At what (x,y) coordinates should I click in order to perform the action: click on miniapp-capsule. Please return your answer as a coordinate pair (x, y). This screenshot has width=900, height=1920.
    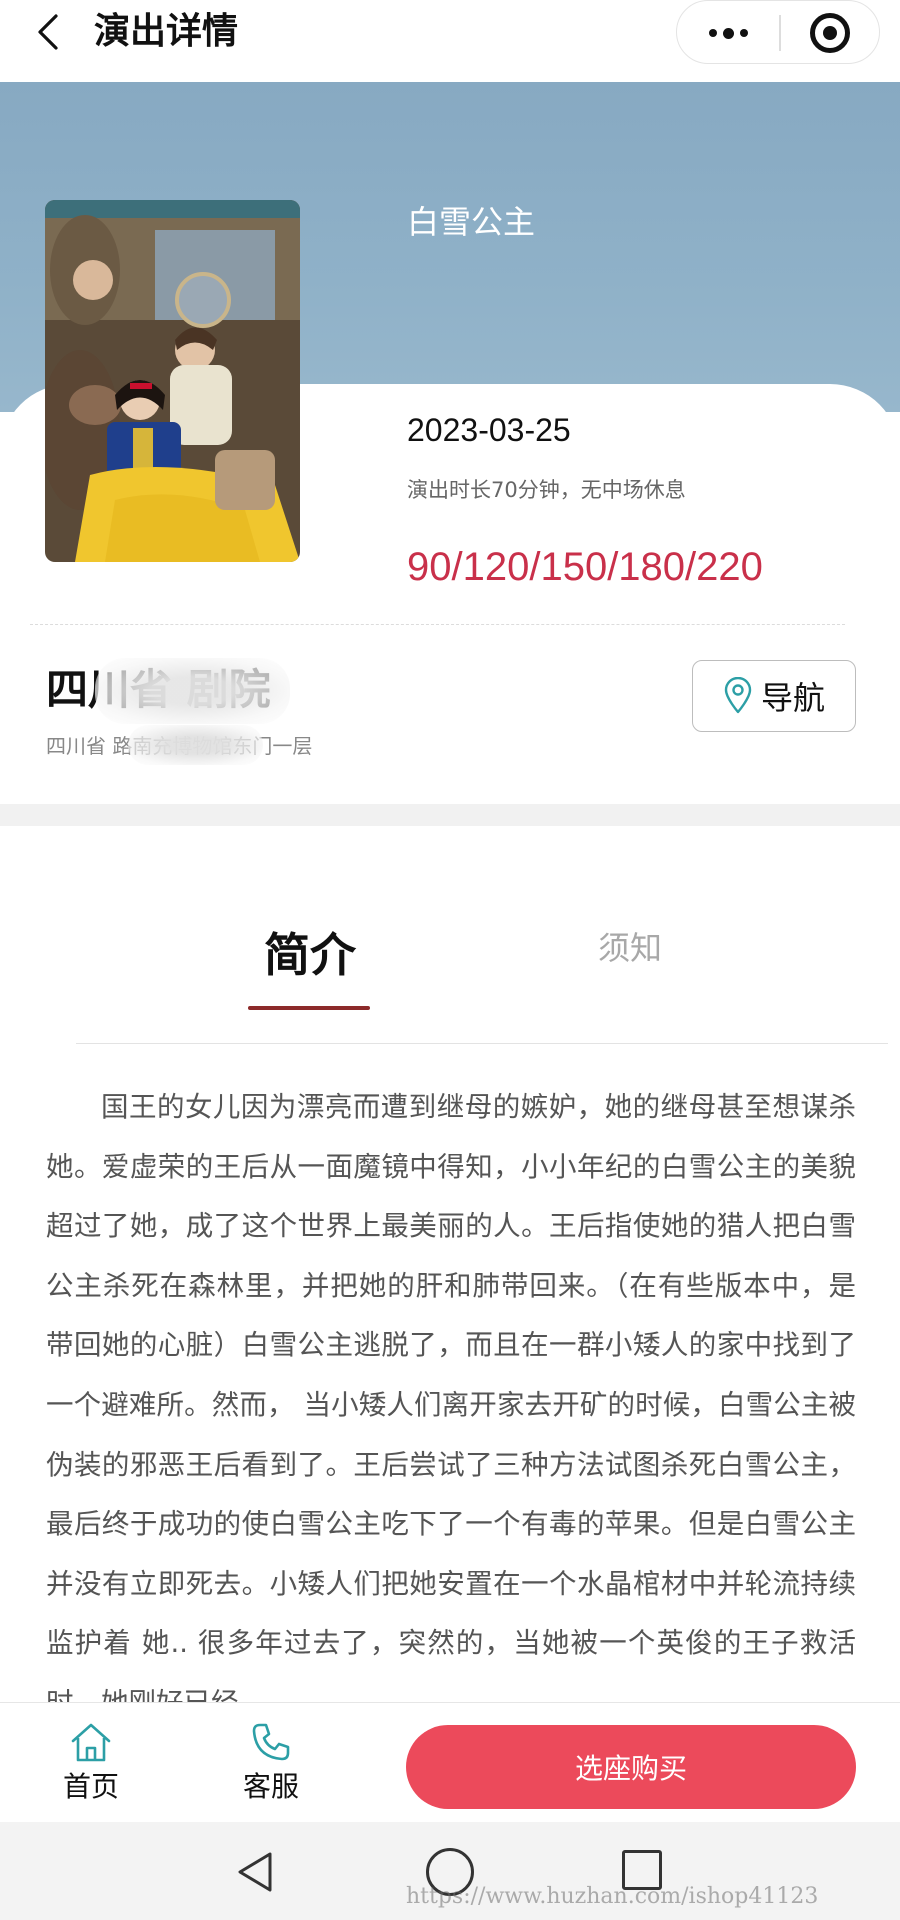
    Looking at the image, I should click on (778, 32).